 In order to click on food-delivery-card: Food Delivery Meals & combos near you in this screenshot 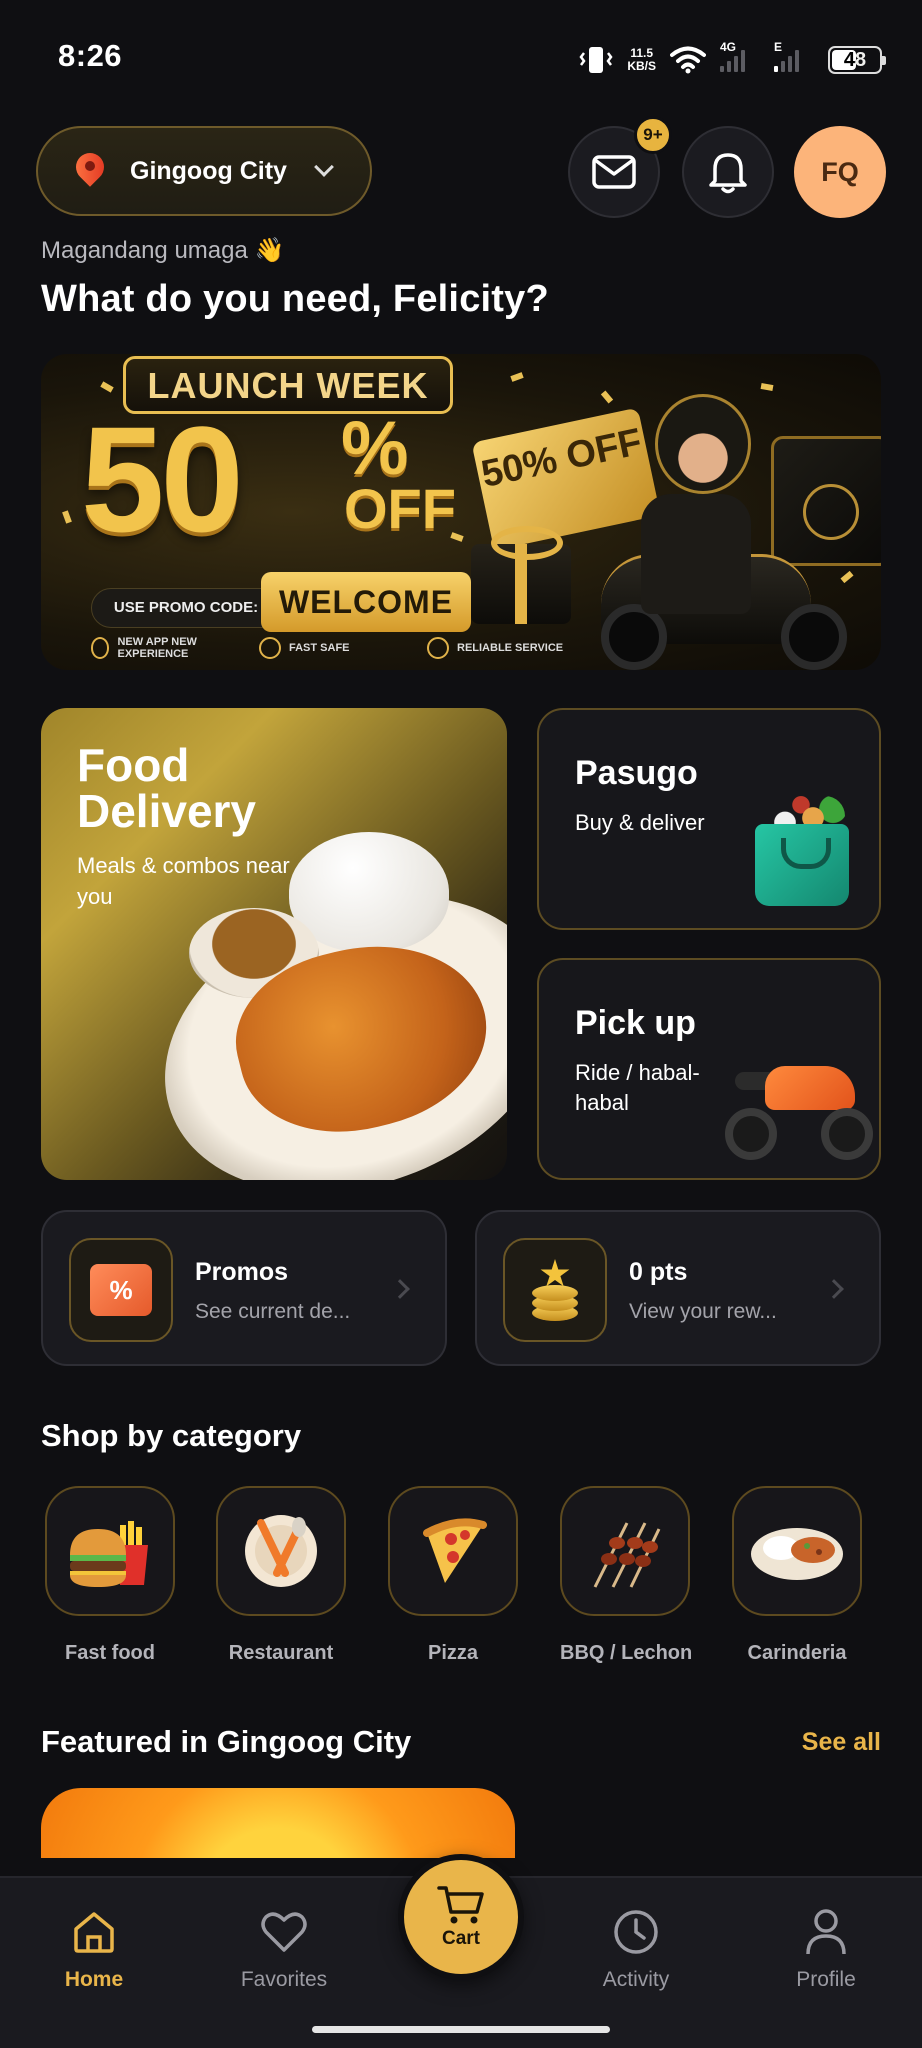, I will do `click(274, 944)`.